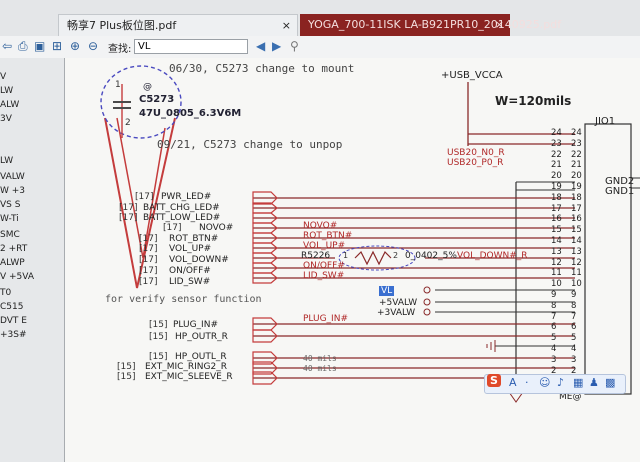 This screenshot has width=640, height=462. I want to click on find-prev-icon: ◀, so click(260, 46).